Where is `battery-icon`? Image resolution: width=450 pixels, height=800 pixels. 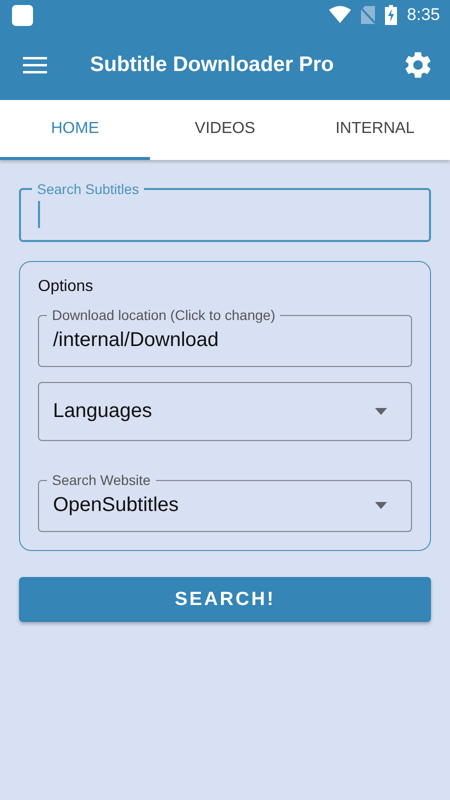 battery-icon is located at coordinates (390, 15).